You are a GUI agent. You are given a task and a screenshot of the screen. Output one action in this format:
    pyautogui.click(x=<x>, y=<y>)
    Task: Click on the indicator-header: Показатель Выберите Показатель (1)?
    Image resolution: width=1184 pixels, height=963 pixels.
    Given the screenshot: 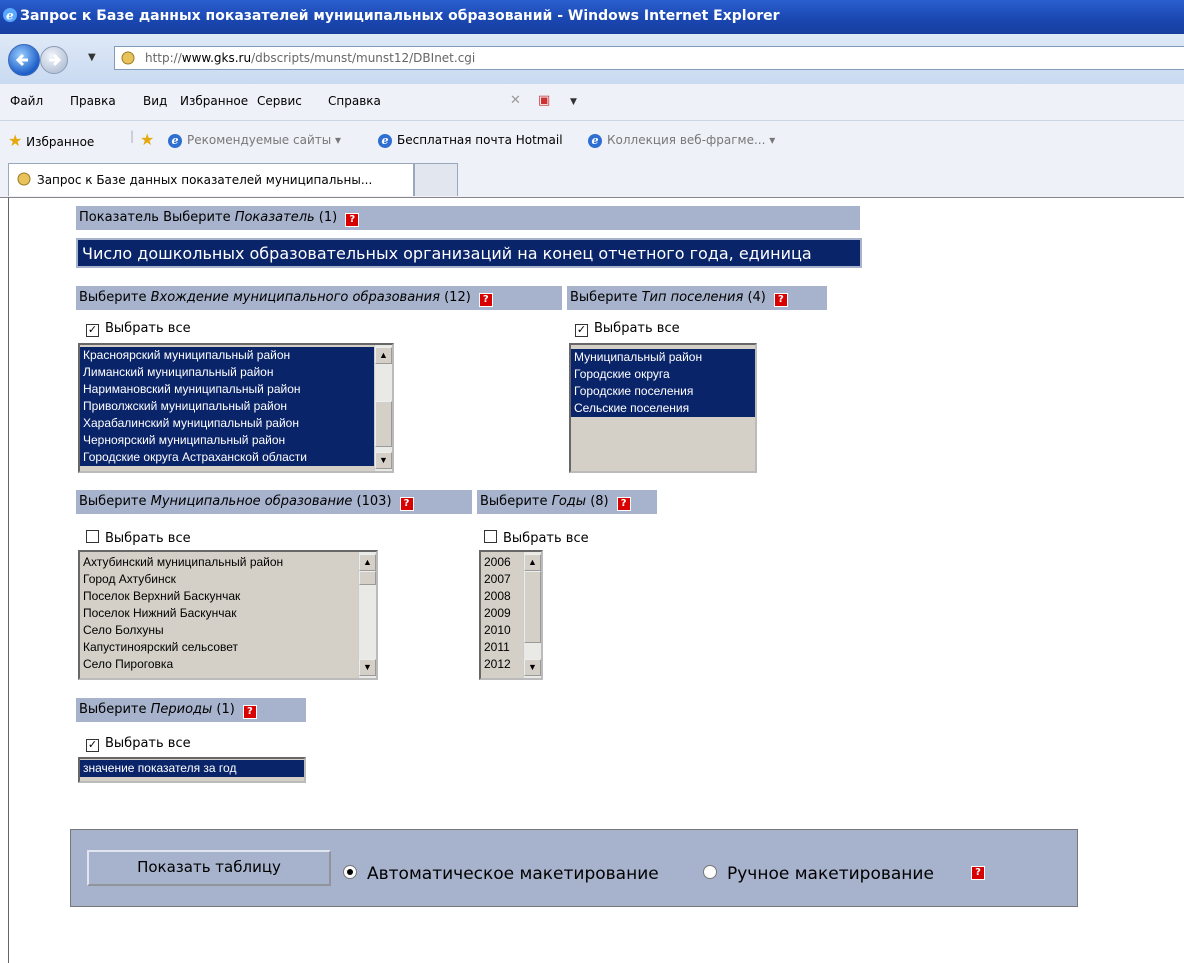 What is the action you would take?
    pyautogui.click(x=468, y=218)
    